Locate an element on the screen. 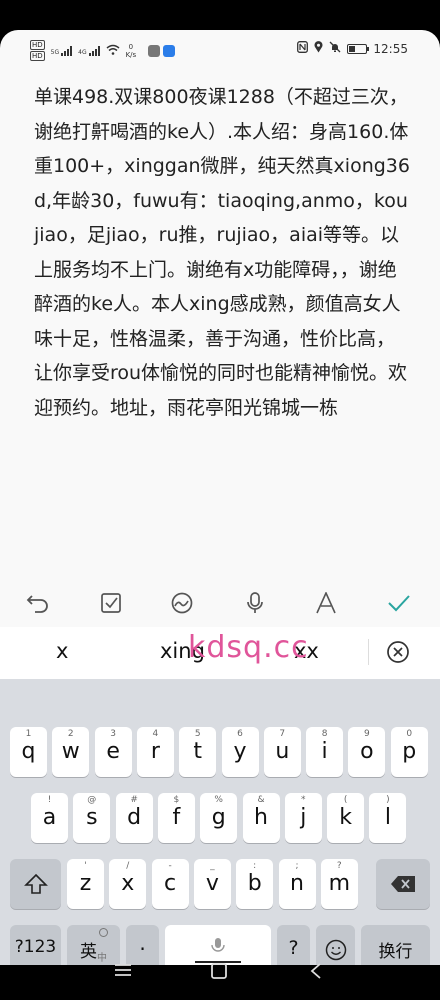 This screenshot has width=440, height=1000. key-hint: ' is located at coordinates (85, 866).